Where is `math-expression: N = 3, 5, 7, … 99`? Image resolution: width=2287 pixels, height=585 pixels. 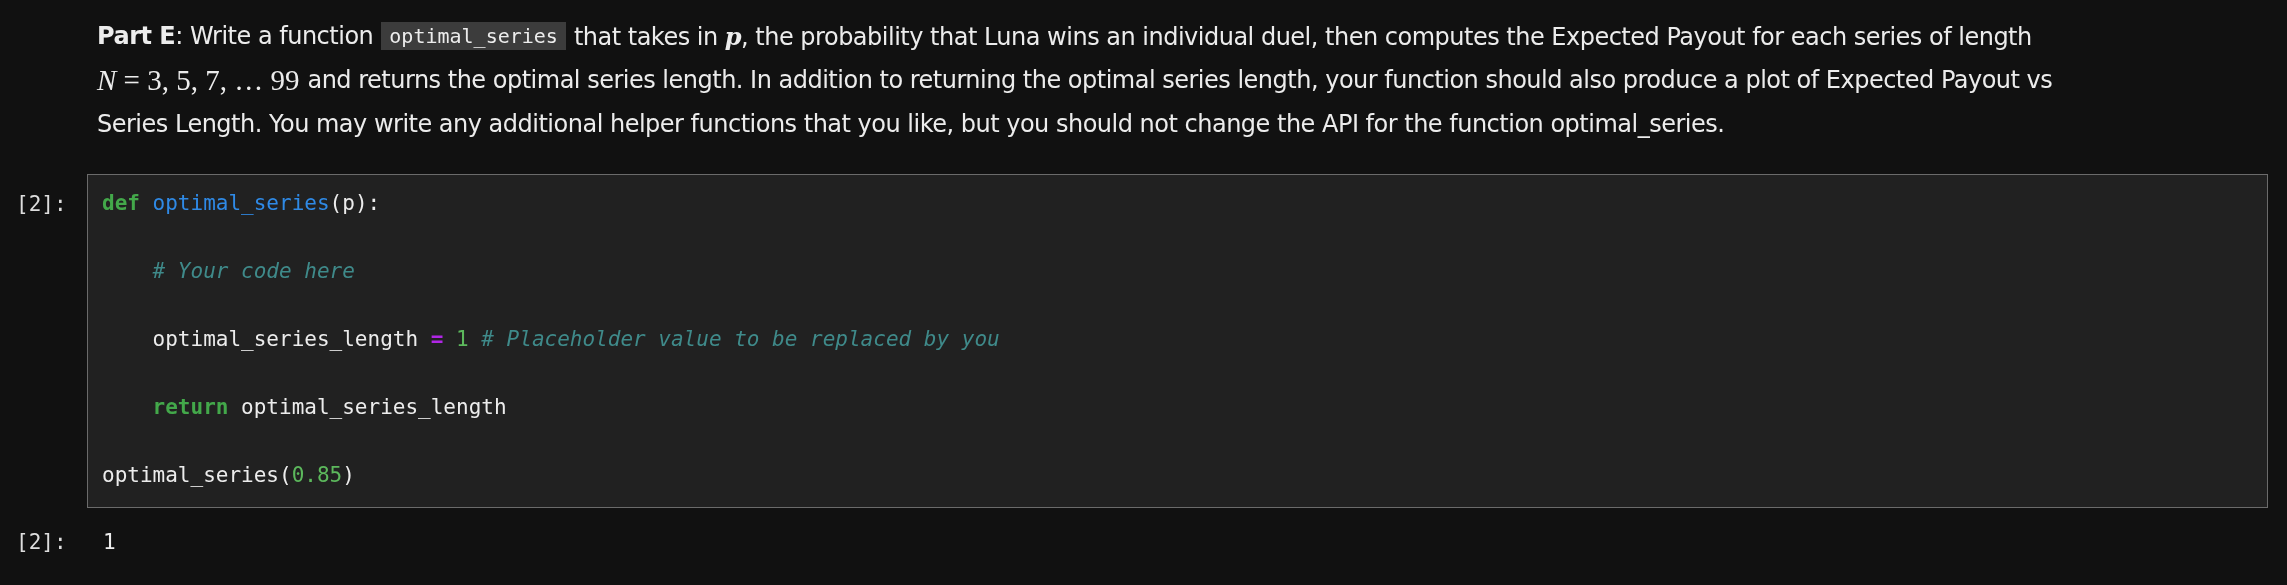 math-expression: N = 3, 5, 7, … 99 is located at coordinates (198, 80).